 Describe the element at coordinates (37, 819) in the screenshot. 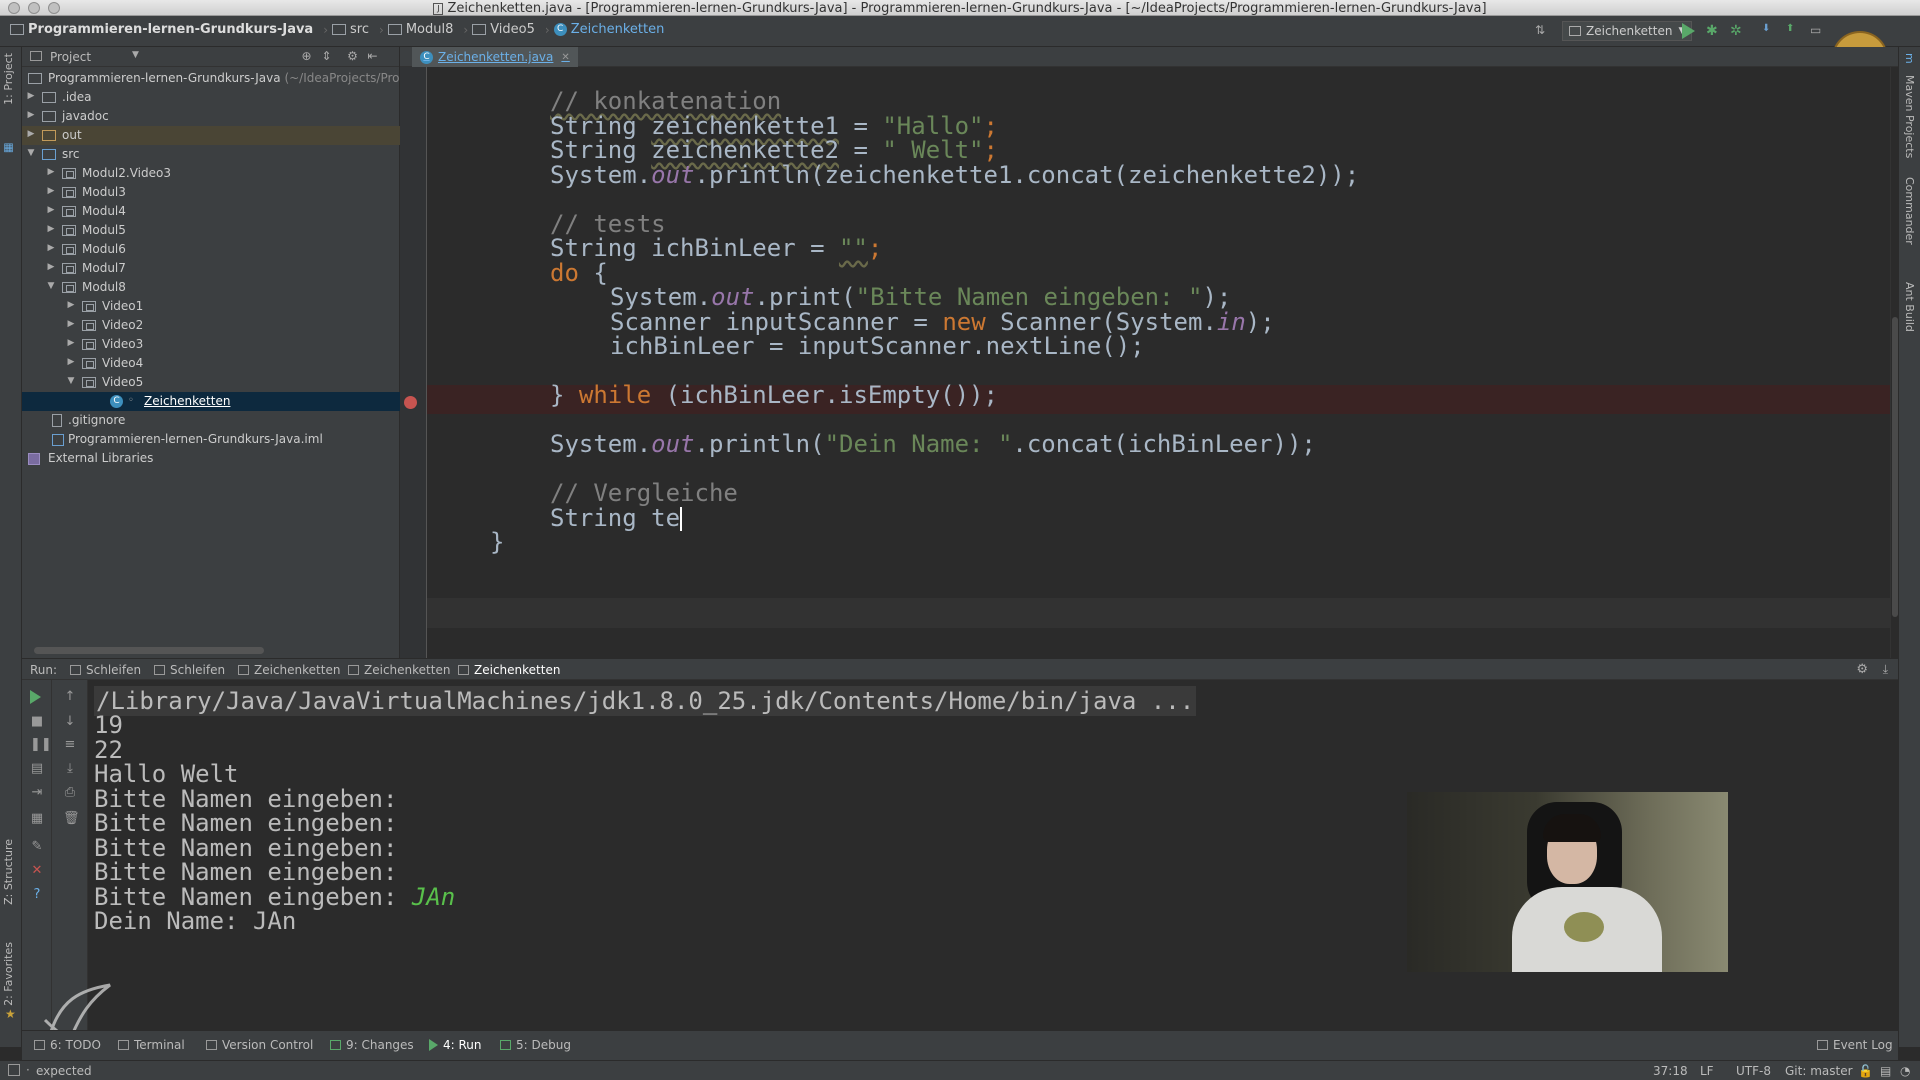

I see `layout-icon: ▦` at that location.